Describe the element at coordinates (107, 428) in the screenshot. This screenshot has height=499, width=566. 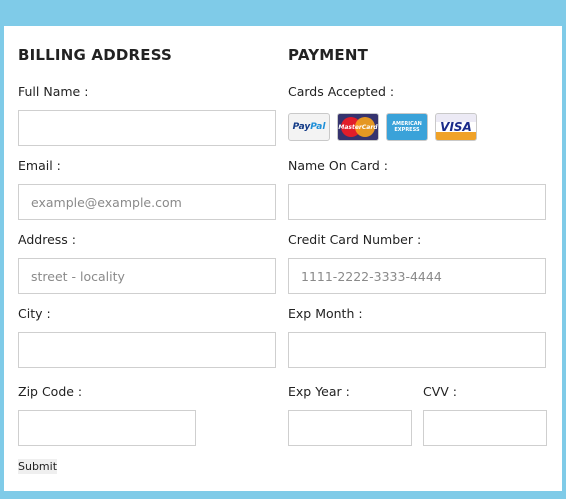
I see `zip-code-input` at that location.